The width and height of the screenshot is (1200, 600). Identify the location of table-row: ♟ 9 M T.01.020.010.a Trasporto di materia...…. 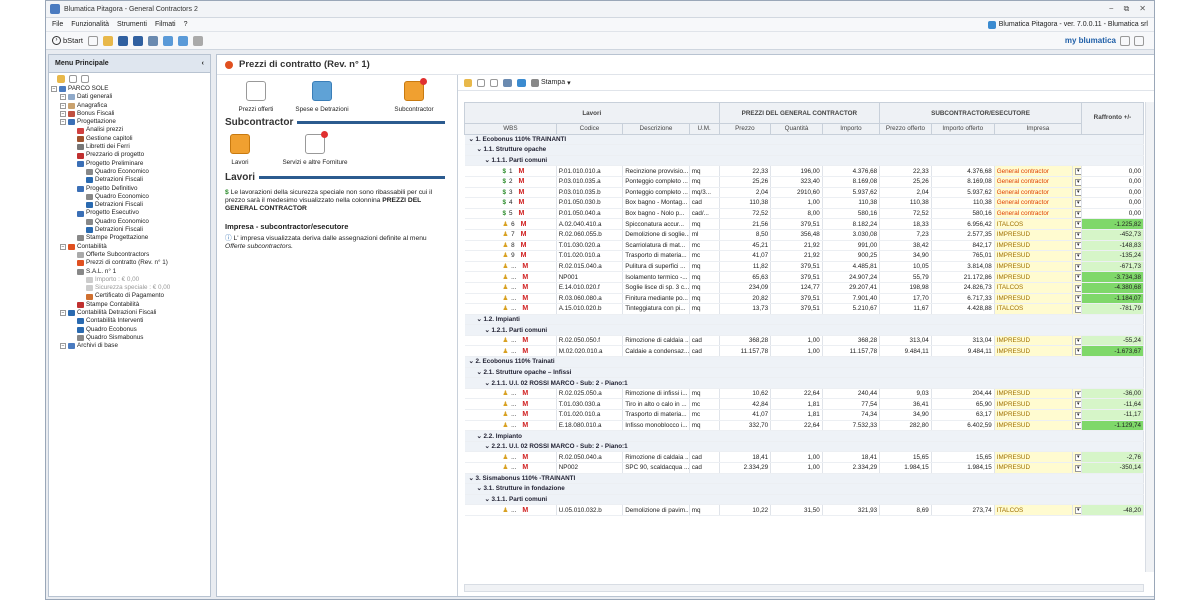
(804, 256).